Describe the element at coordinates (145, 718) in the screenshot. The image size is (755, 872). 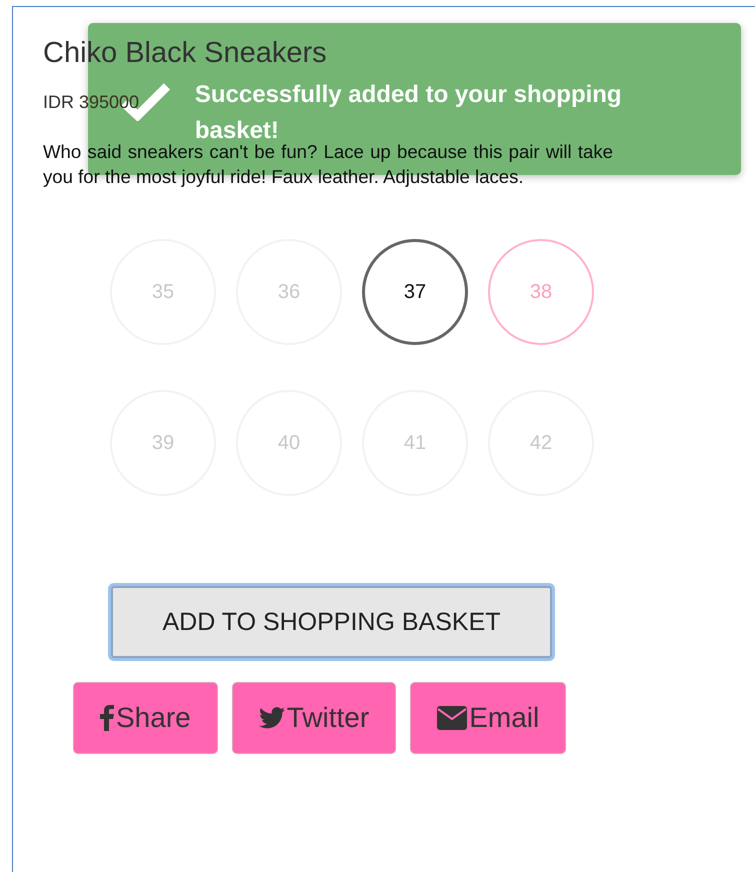
I see `share-button: Share` at that location.